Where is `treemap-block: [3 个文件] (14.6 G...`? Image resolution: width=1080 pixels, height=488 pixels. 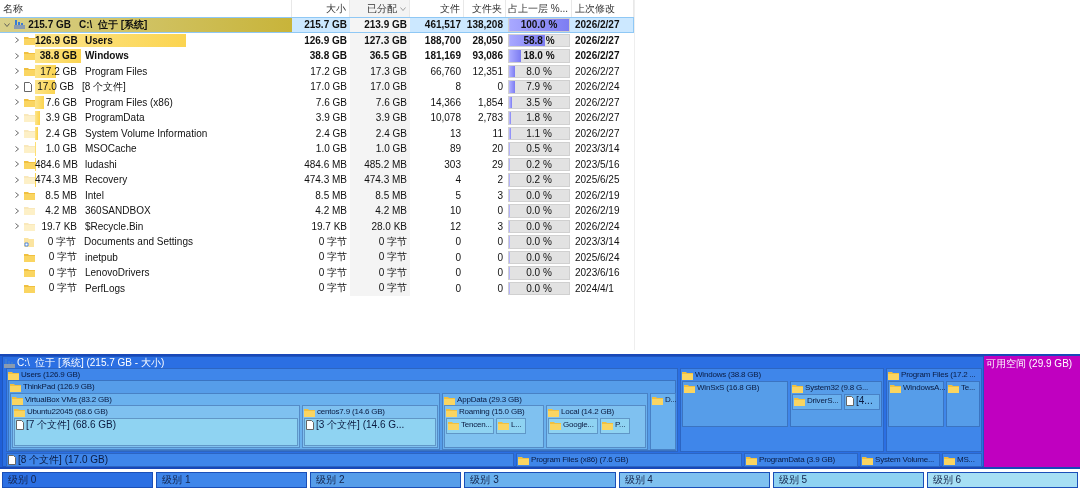 treemap-block: [3 个文件] (14.6 G... is located at coordinates (370, 432).